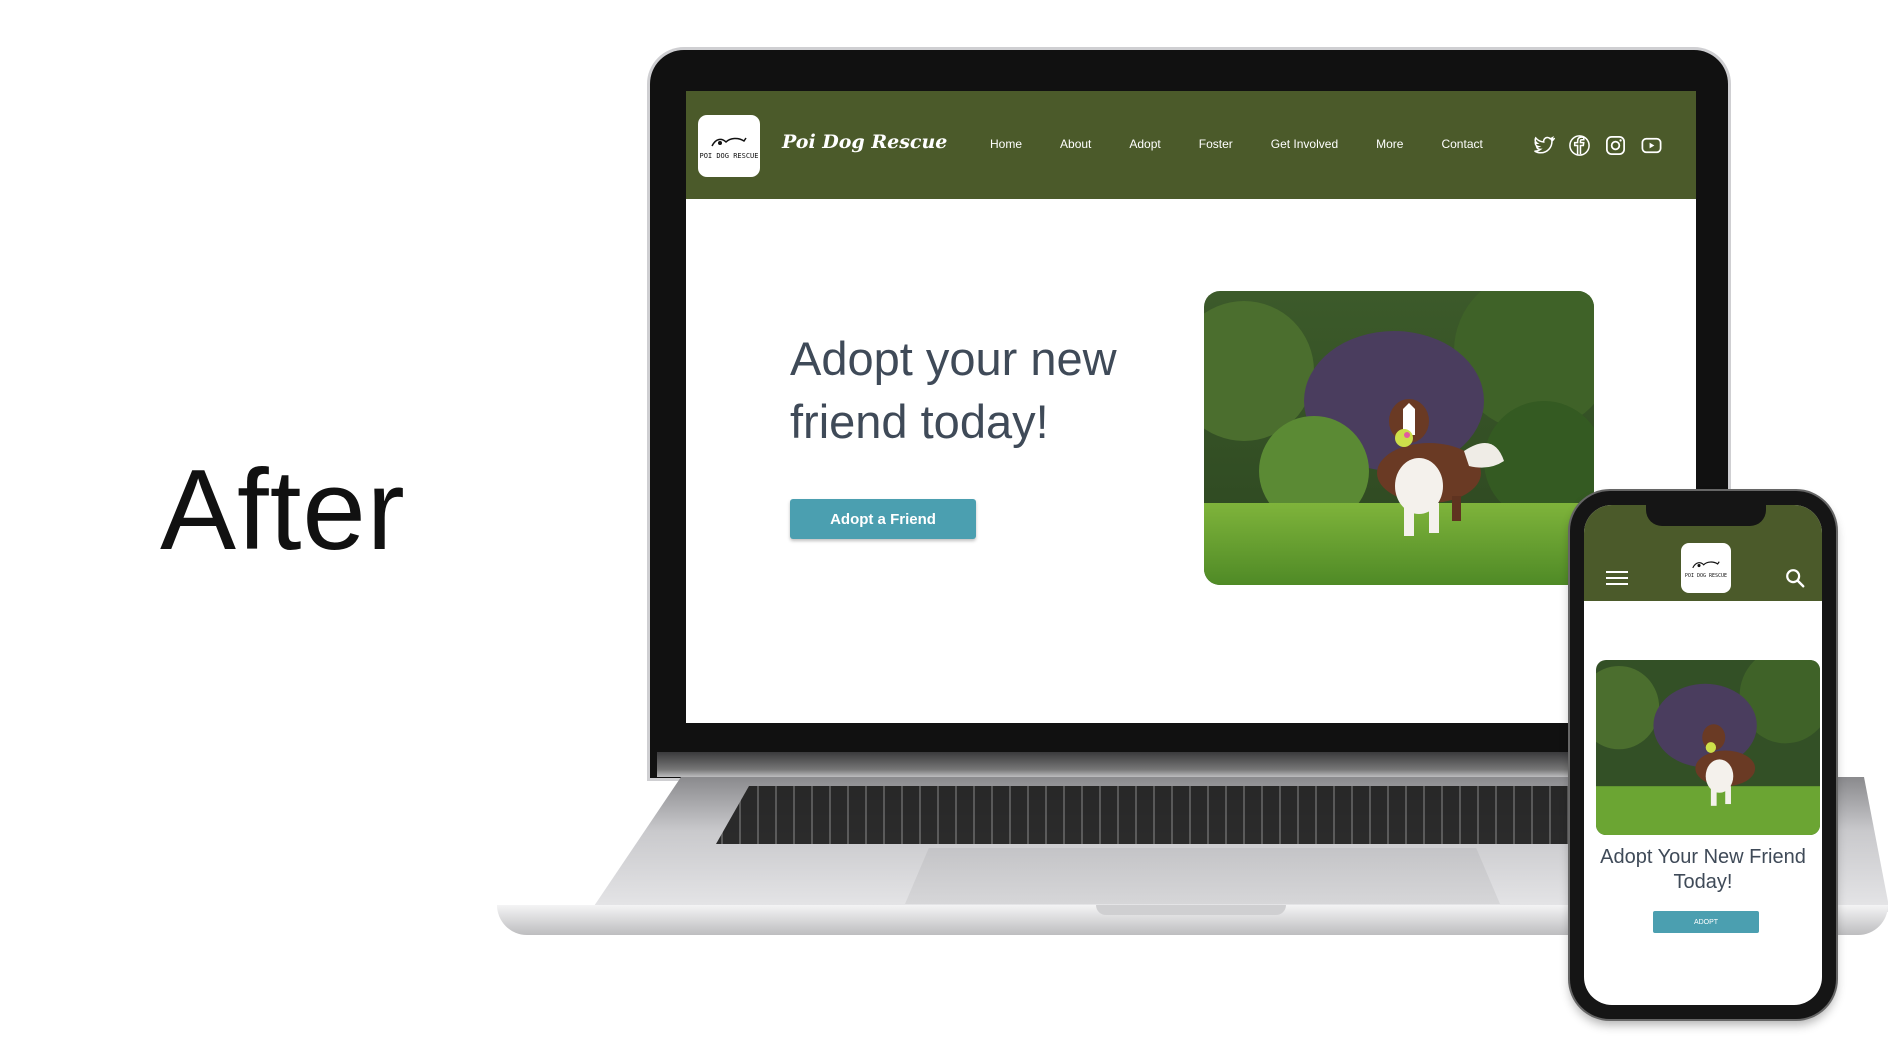 The height and width of the screenshot is (1058, 1888). Describe the element at coordinates (1202, 876) in the screenshot. I see `laptop-trackpad` at that location.